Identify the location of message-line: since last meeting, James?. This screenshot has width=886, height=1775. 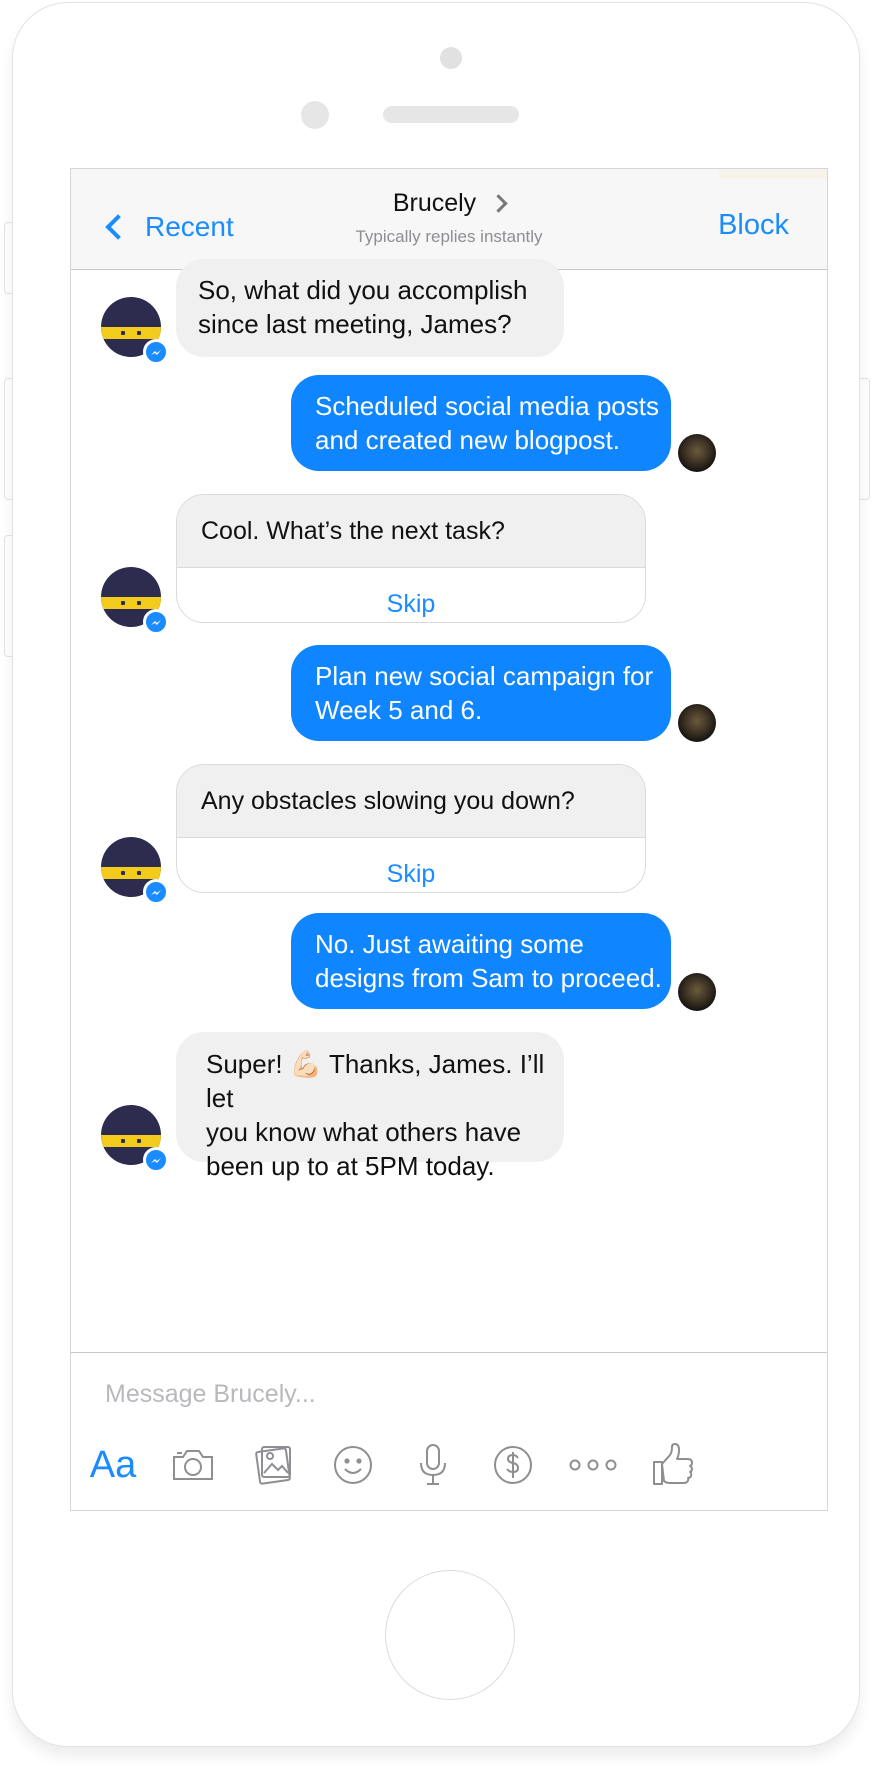
(355, 324).